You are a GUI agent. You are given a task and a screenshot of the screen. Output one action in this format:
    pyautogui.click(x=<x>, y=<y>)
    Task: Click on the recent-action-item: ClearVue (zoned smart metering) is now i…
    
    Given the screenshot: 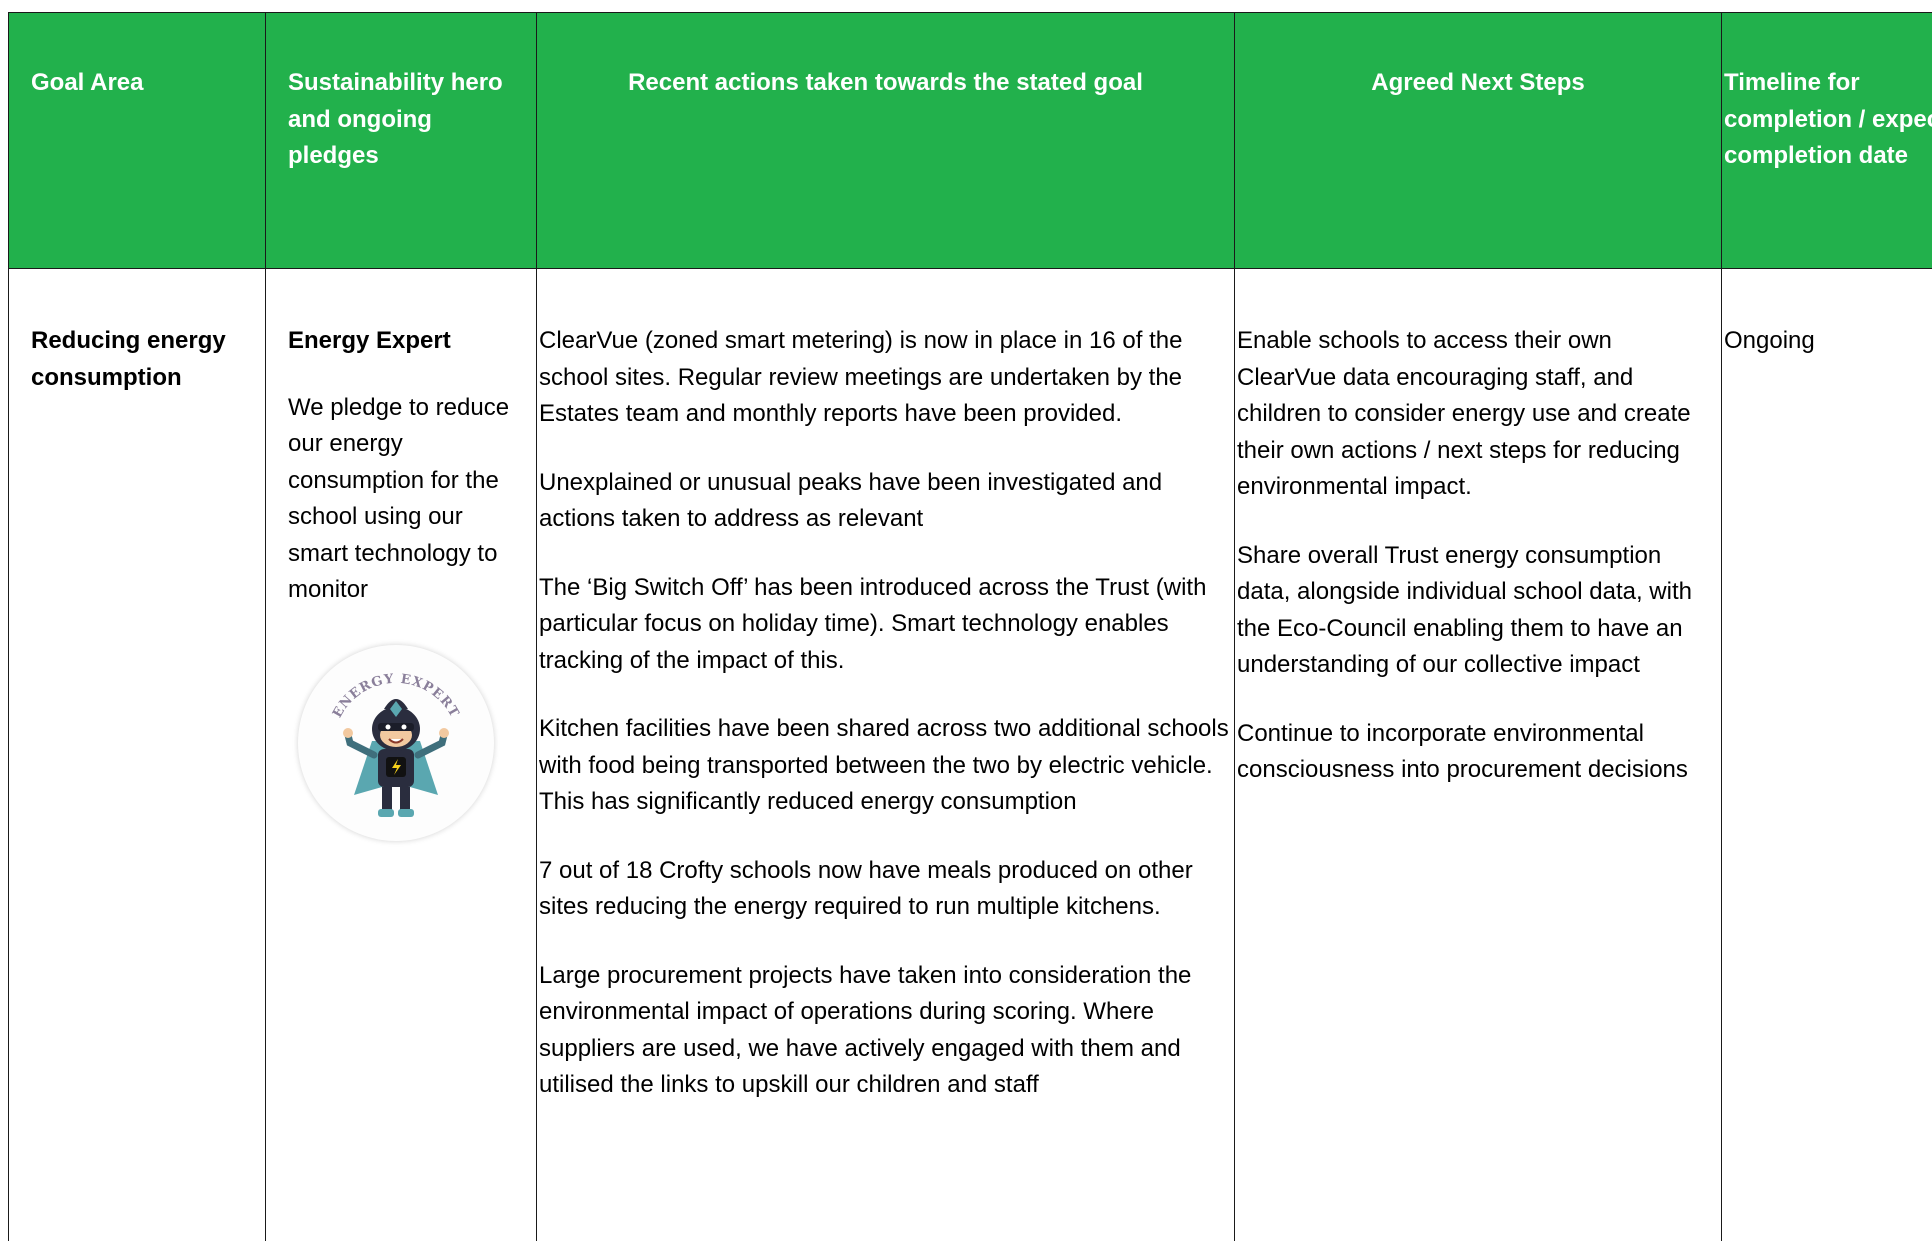 What is the action you would take?
    pyautogui.click(x=861, y=377)
    